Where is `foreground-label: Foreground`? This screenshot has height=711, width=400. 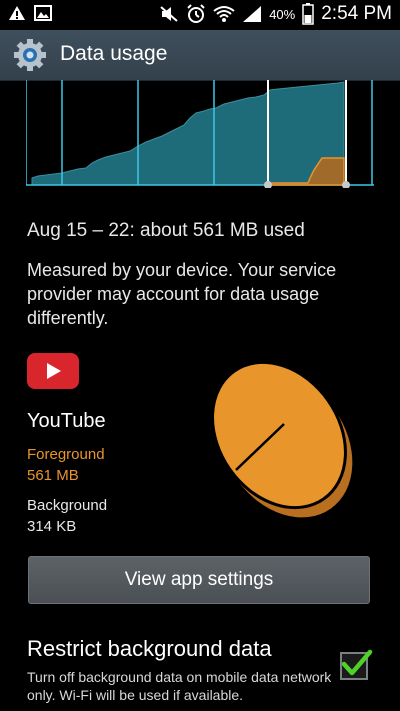
foreground-label: Foreground is located at coordinates (66, 454).